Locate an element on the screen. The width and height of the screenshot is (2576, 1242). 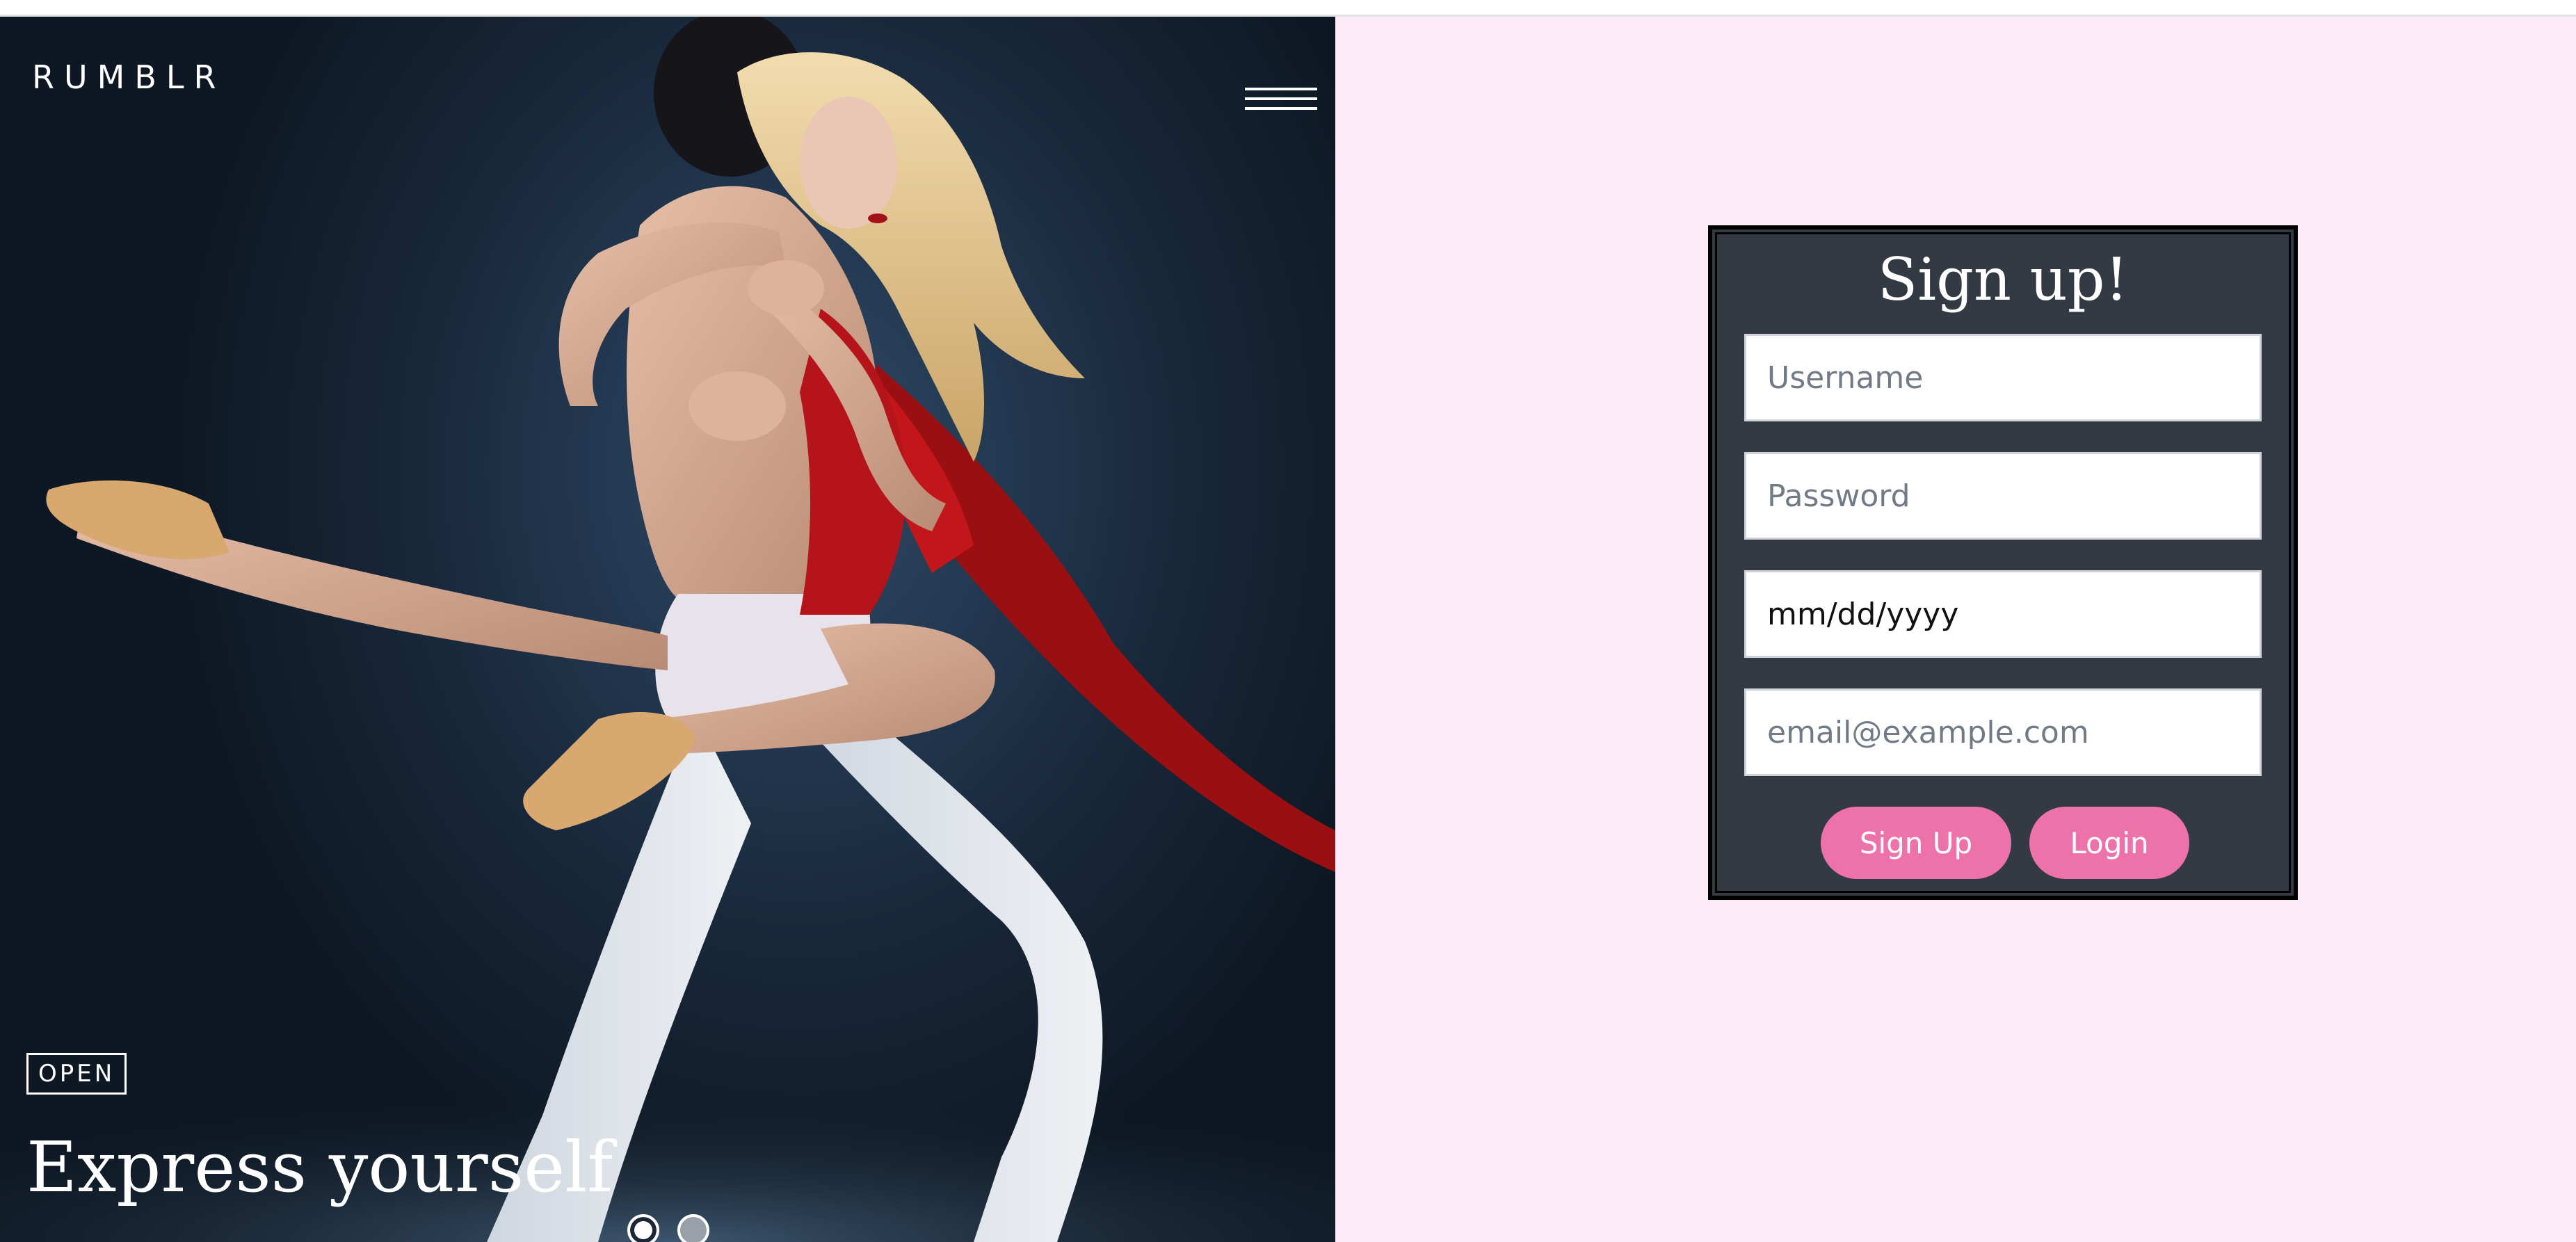
login-button: Login is located at coordinates (2109, 843).